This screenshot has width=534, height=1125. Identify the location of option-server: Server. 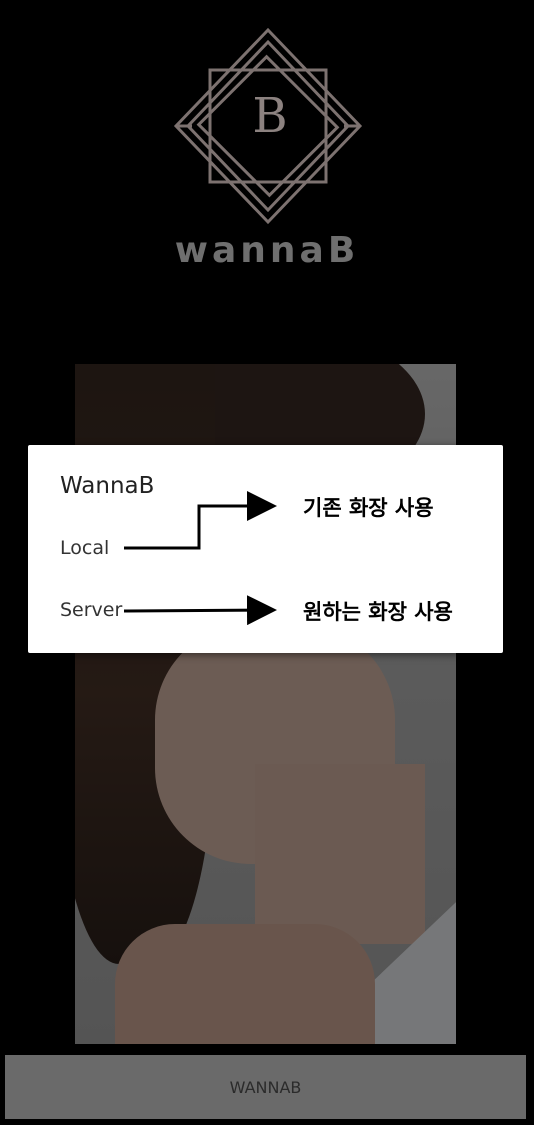
(91, 610).